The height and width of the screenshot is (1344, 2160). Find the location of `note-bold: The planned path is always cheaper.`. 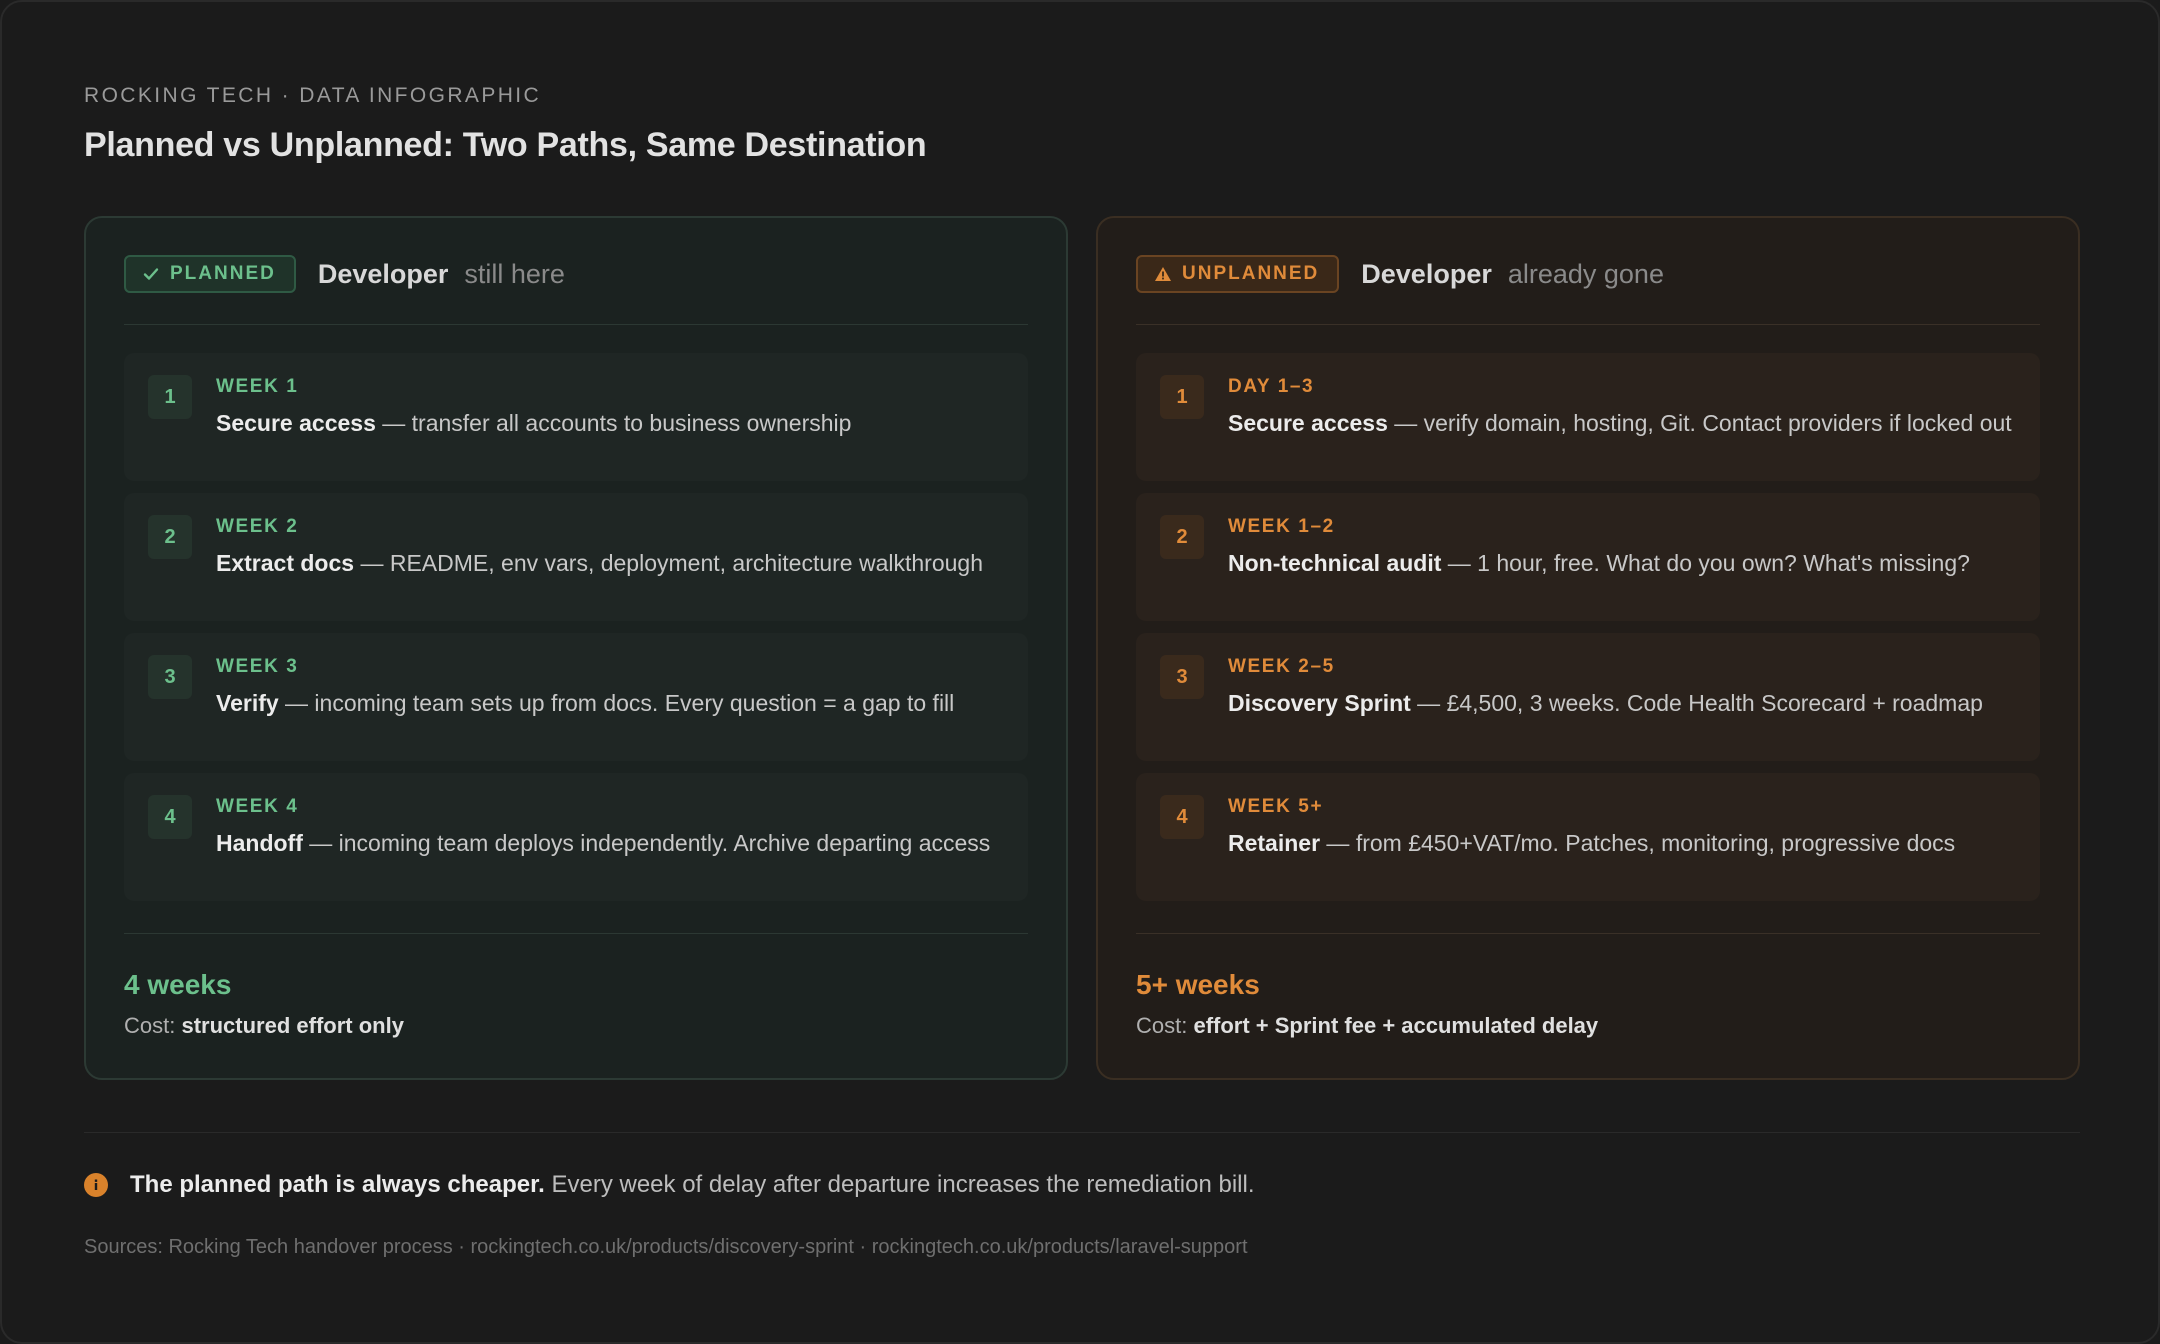

note-bold: The planned path is always cheaper. is located at coordinates (337, 1184).